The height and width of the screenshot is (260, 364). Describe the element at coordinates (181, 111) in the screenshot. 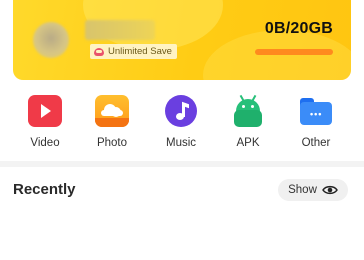

I see `music-icon` at that location.